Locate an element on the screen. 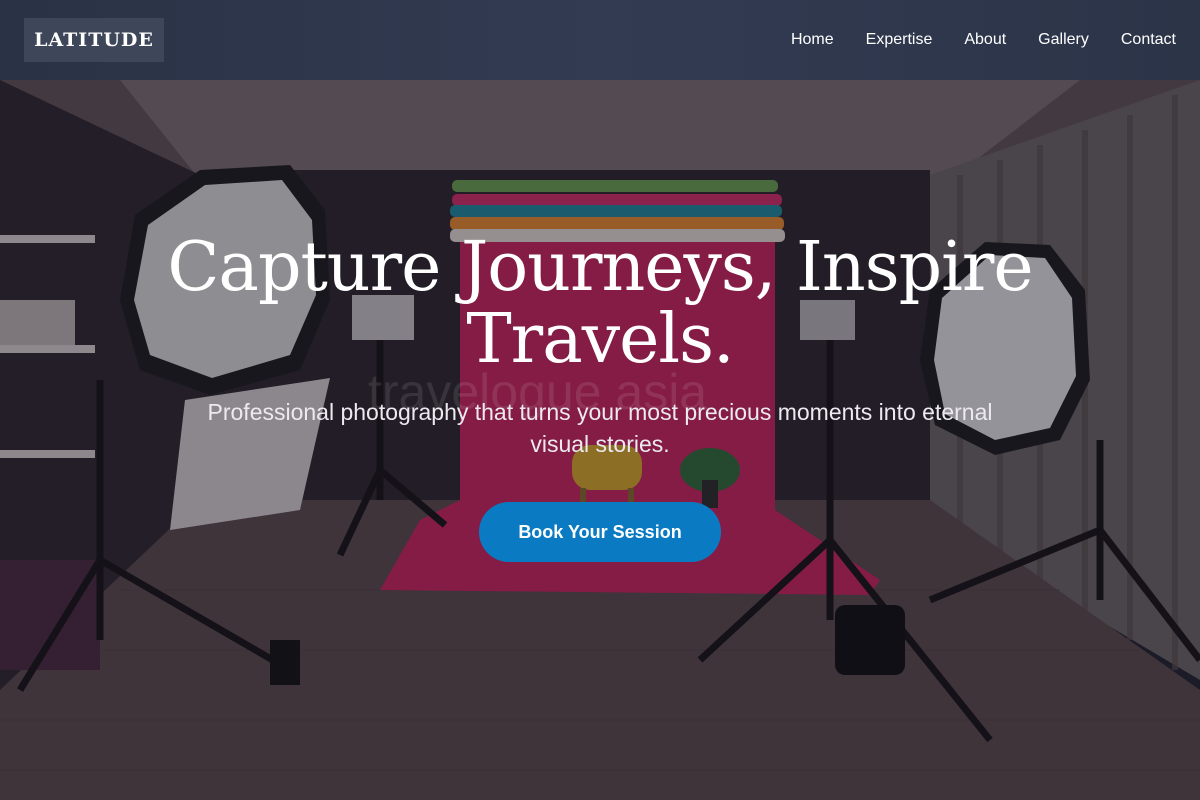  book-session-button: Book Your Session is located at coordinates (600, 532).